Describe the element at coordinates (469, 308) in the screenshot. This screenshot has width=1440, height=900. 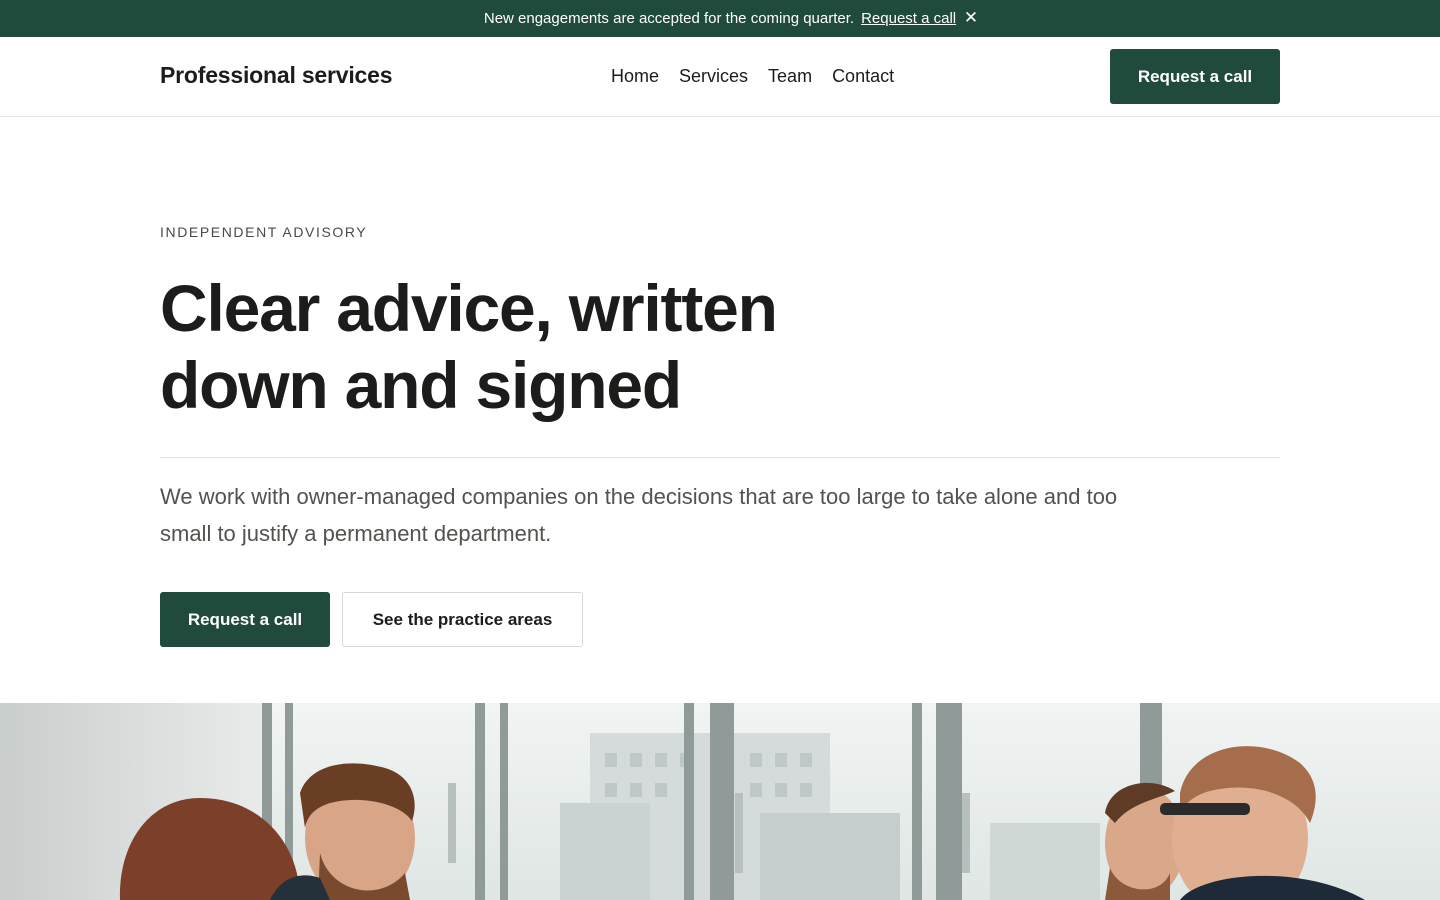
I see `hero-headline-line-1: Clear advice, written` at that location.